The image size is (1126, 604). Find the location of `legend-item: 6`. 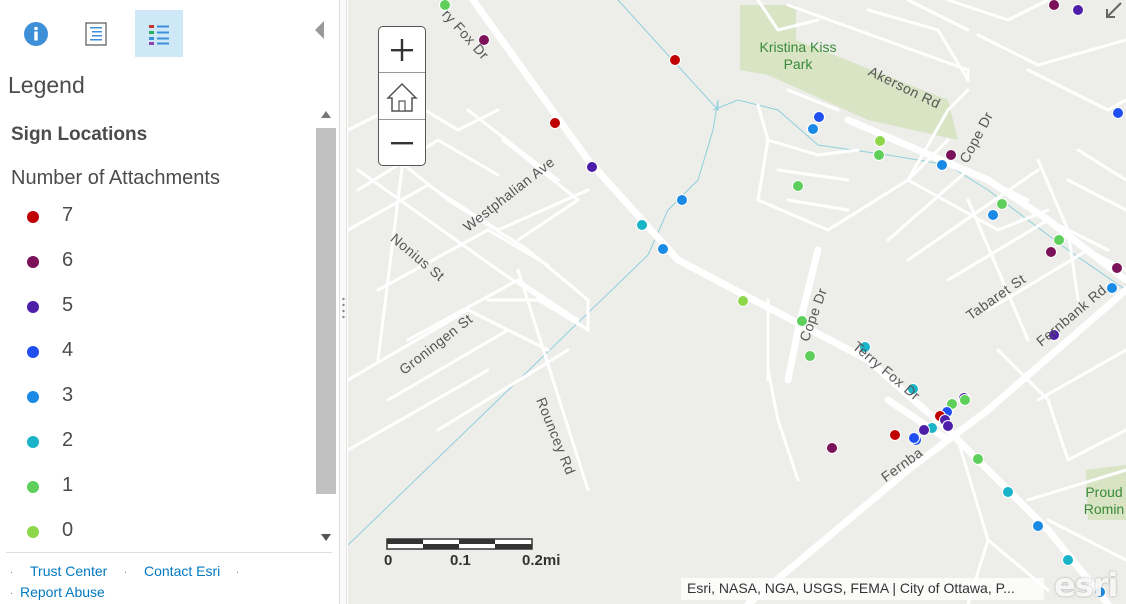

legend-item: 6 is located at coordinates (150, 262).